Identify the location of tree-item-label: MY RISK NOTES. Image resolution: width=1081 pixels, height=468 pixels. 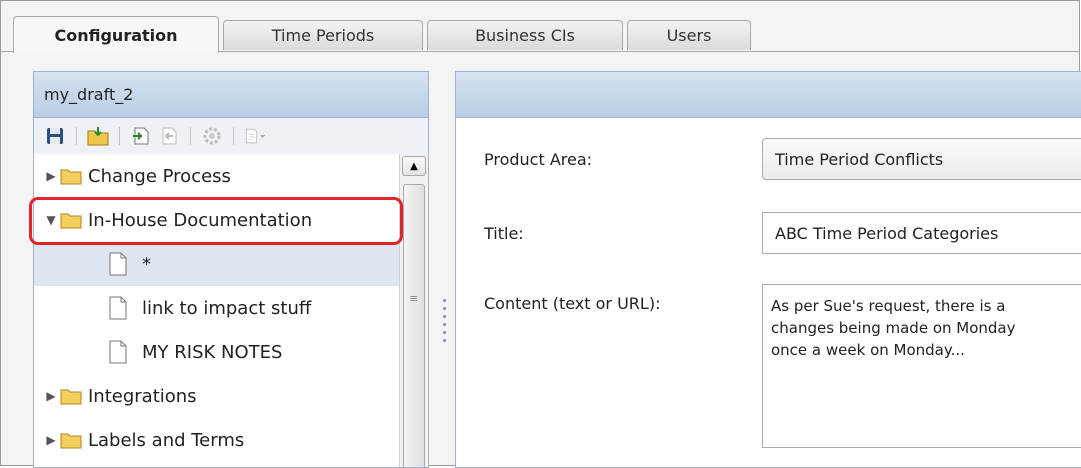
(212, 352).